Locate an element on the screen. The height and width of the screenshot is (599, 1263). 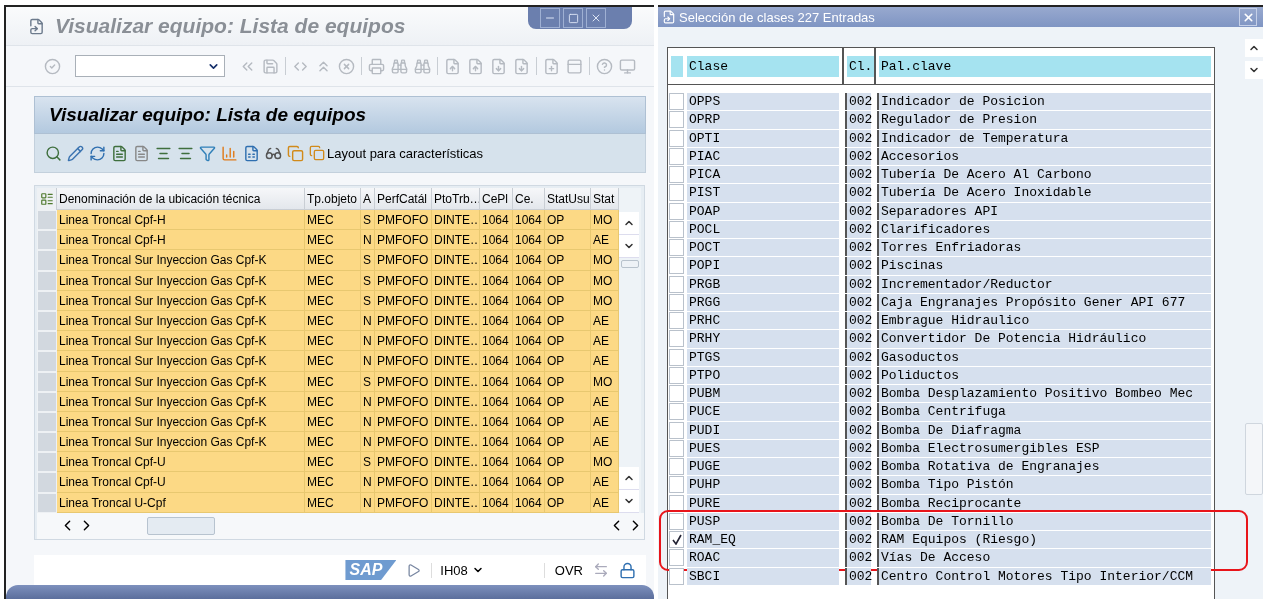
minimize-button is located at coordinates (550, 18).